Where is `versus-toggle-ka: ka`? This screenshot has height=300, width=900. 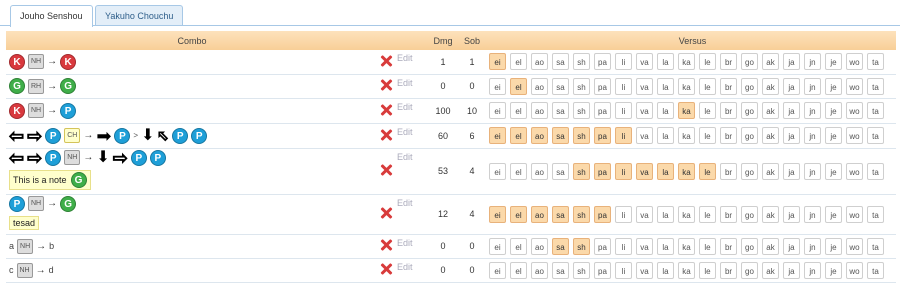 versus-toggle-ka: ka is located at coordinates (686, 135).